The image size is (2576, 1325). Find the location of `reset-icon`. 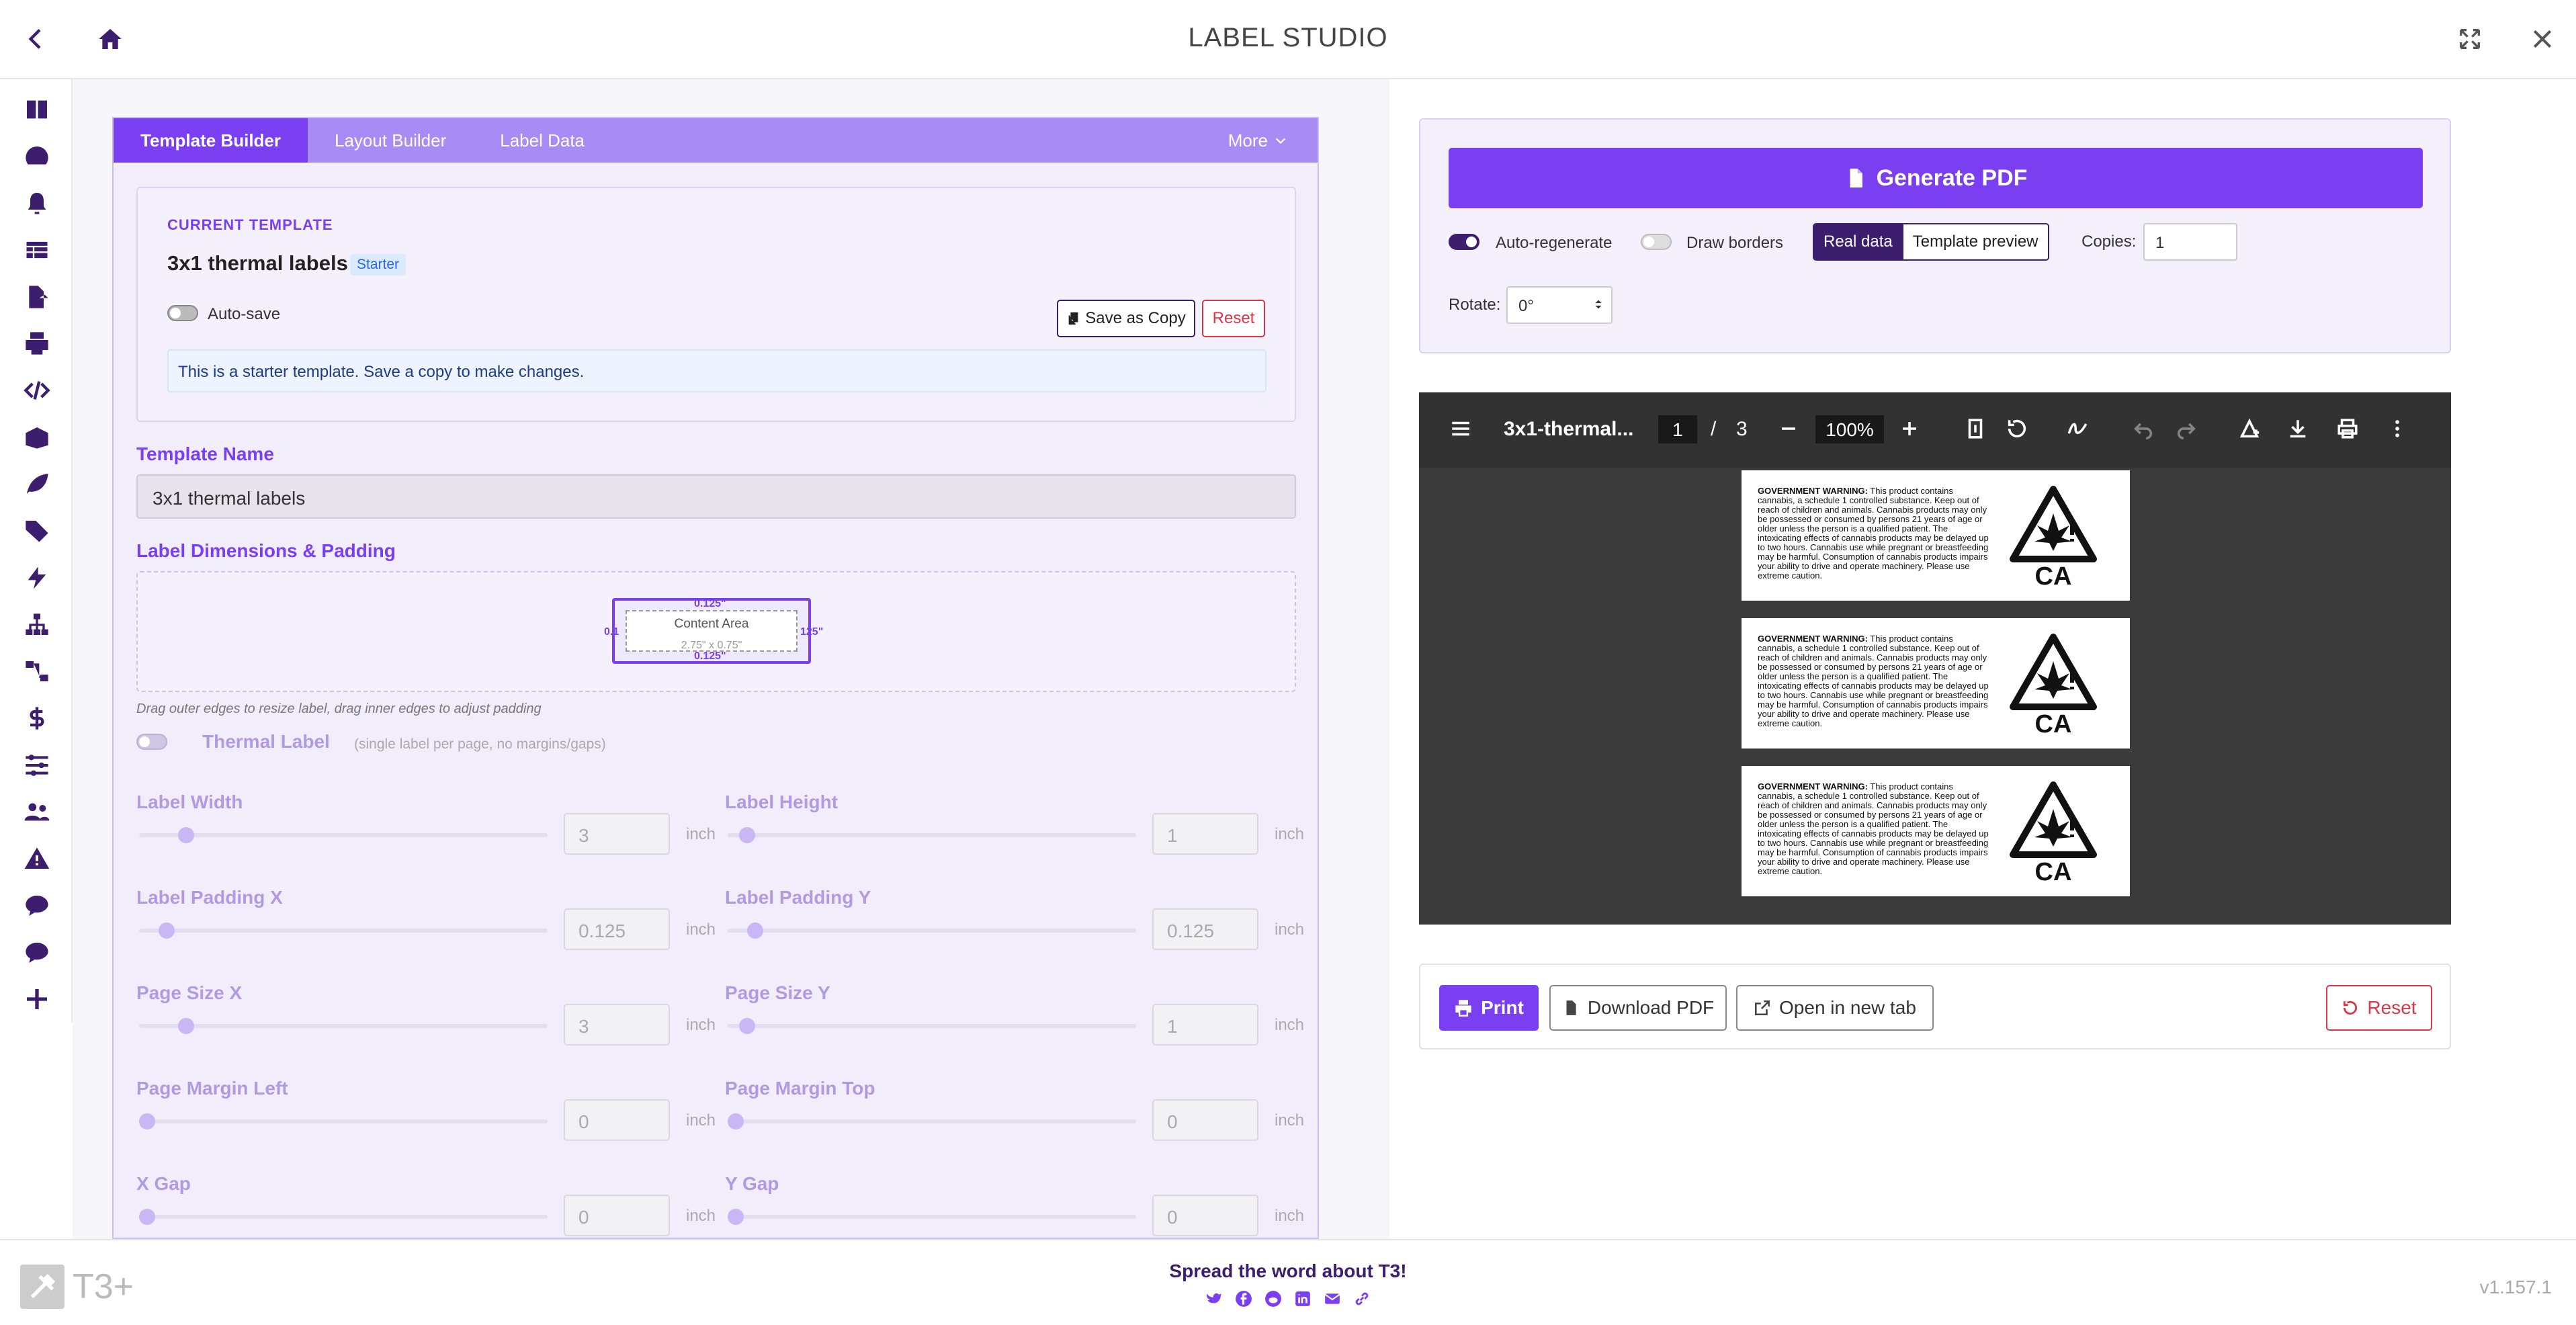

reset-icon is located at coordinates (2351, 1008).